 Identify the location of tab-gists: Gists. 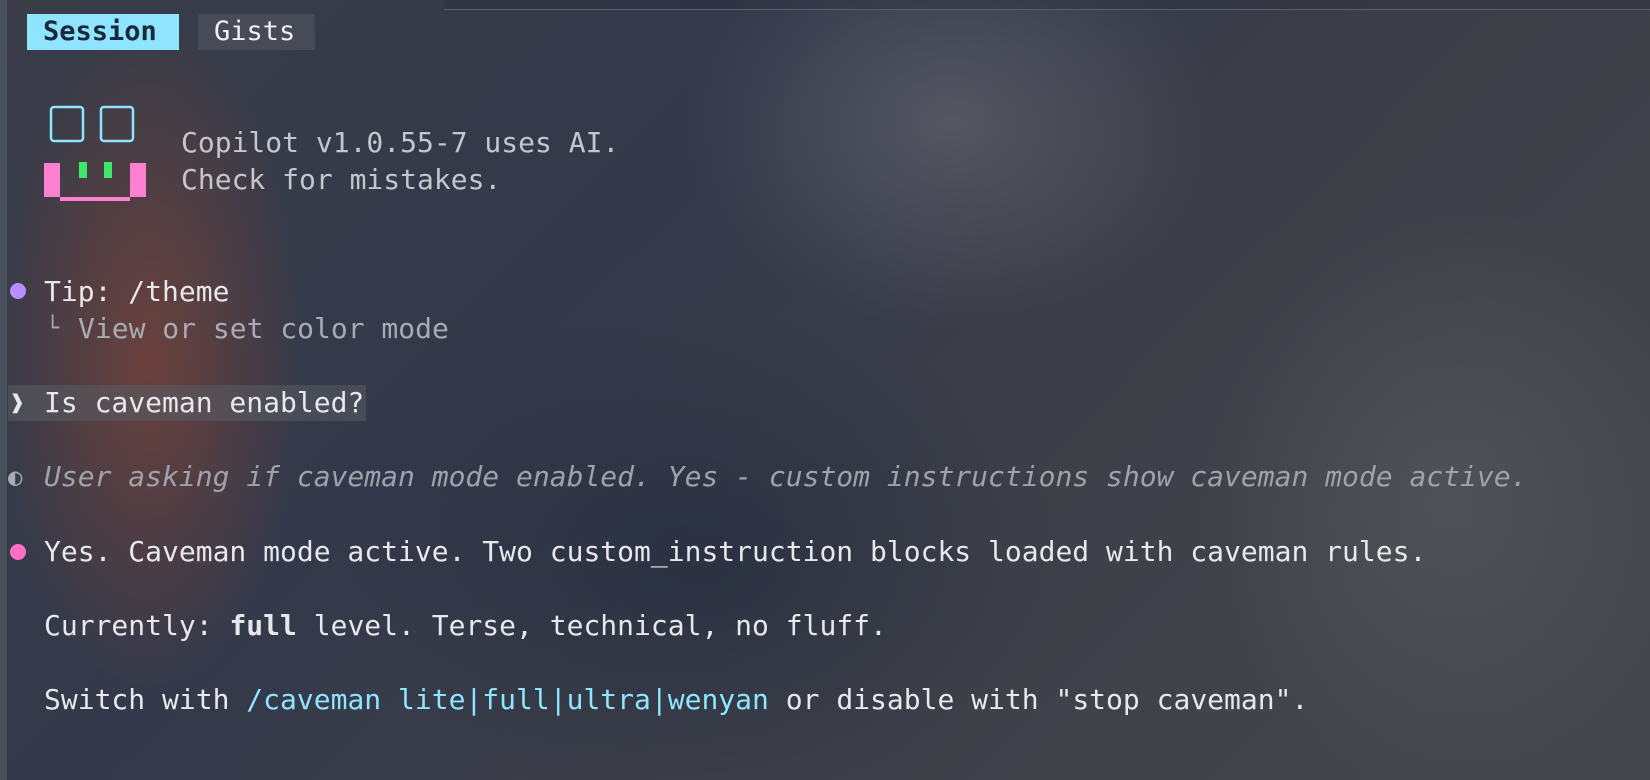
(256, 32).